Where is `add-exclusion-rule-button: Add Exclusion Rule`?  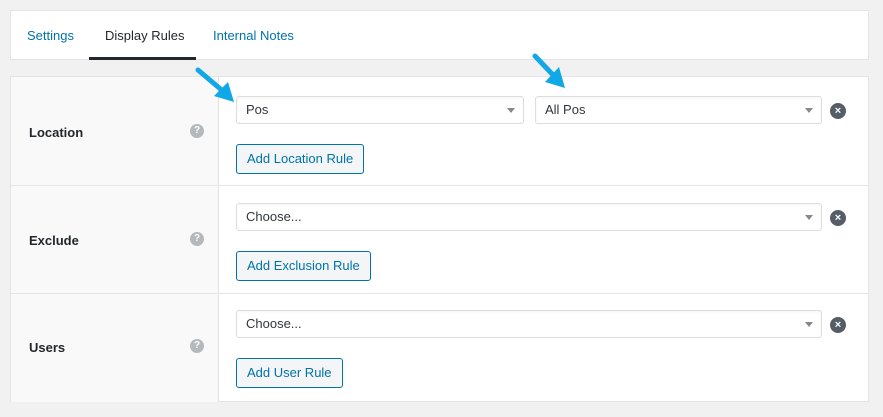
add-exclusion-rule-button: Add Exclusion Rule is located at coordinates (303, 266).